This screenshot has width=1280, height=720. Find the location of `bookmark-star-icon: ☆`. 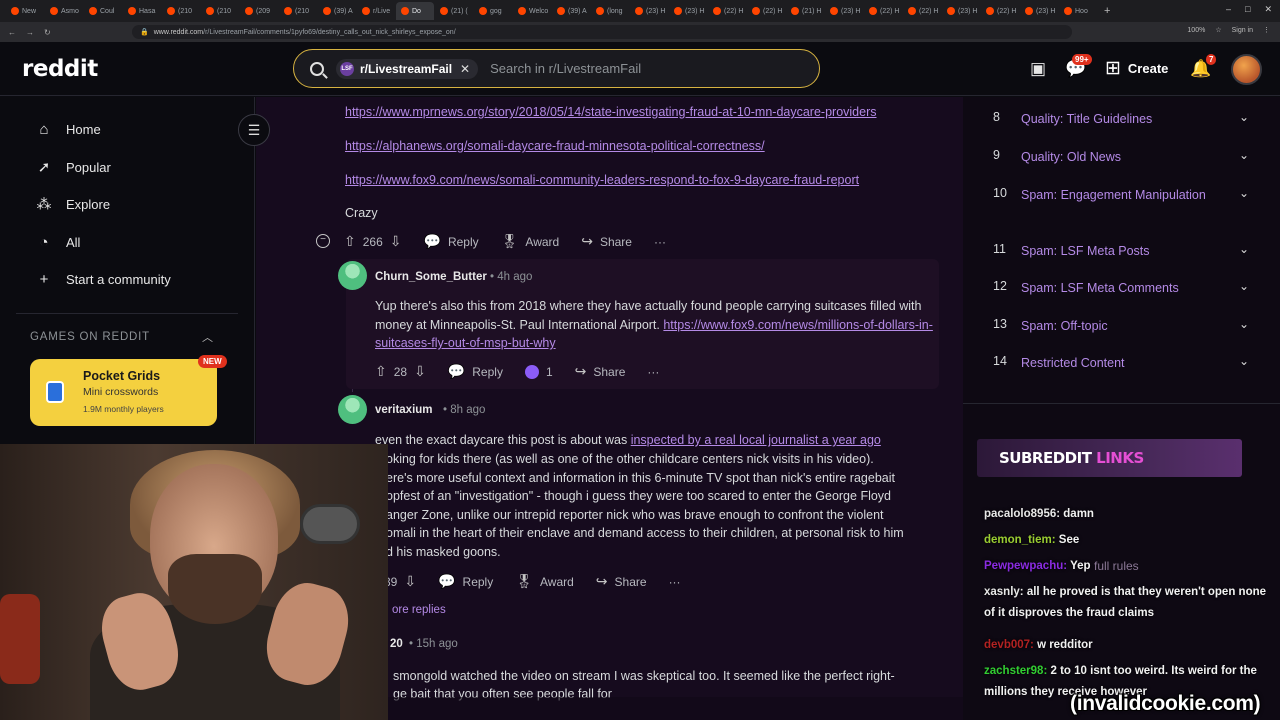

bookmark-star-icon: ☆ is located at coordinates (1218, 30).